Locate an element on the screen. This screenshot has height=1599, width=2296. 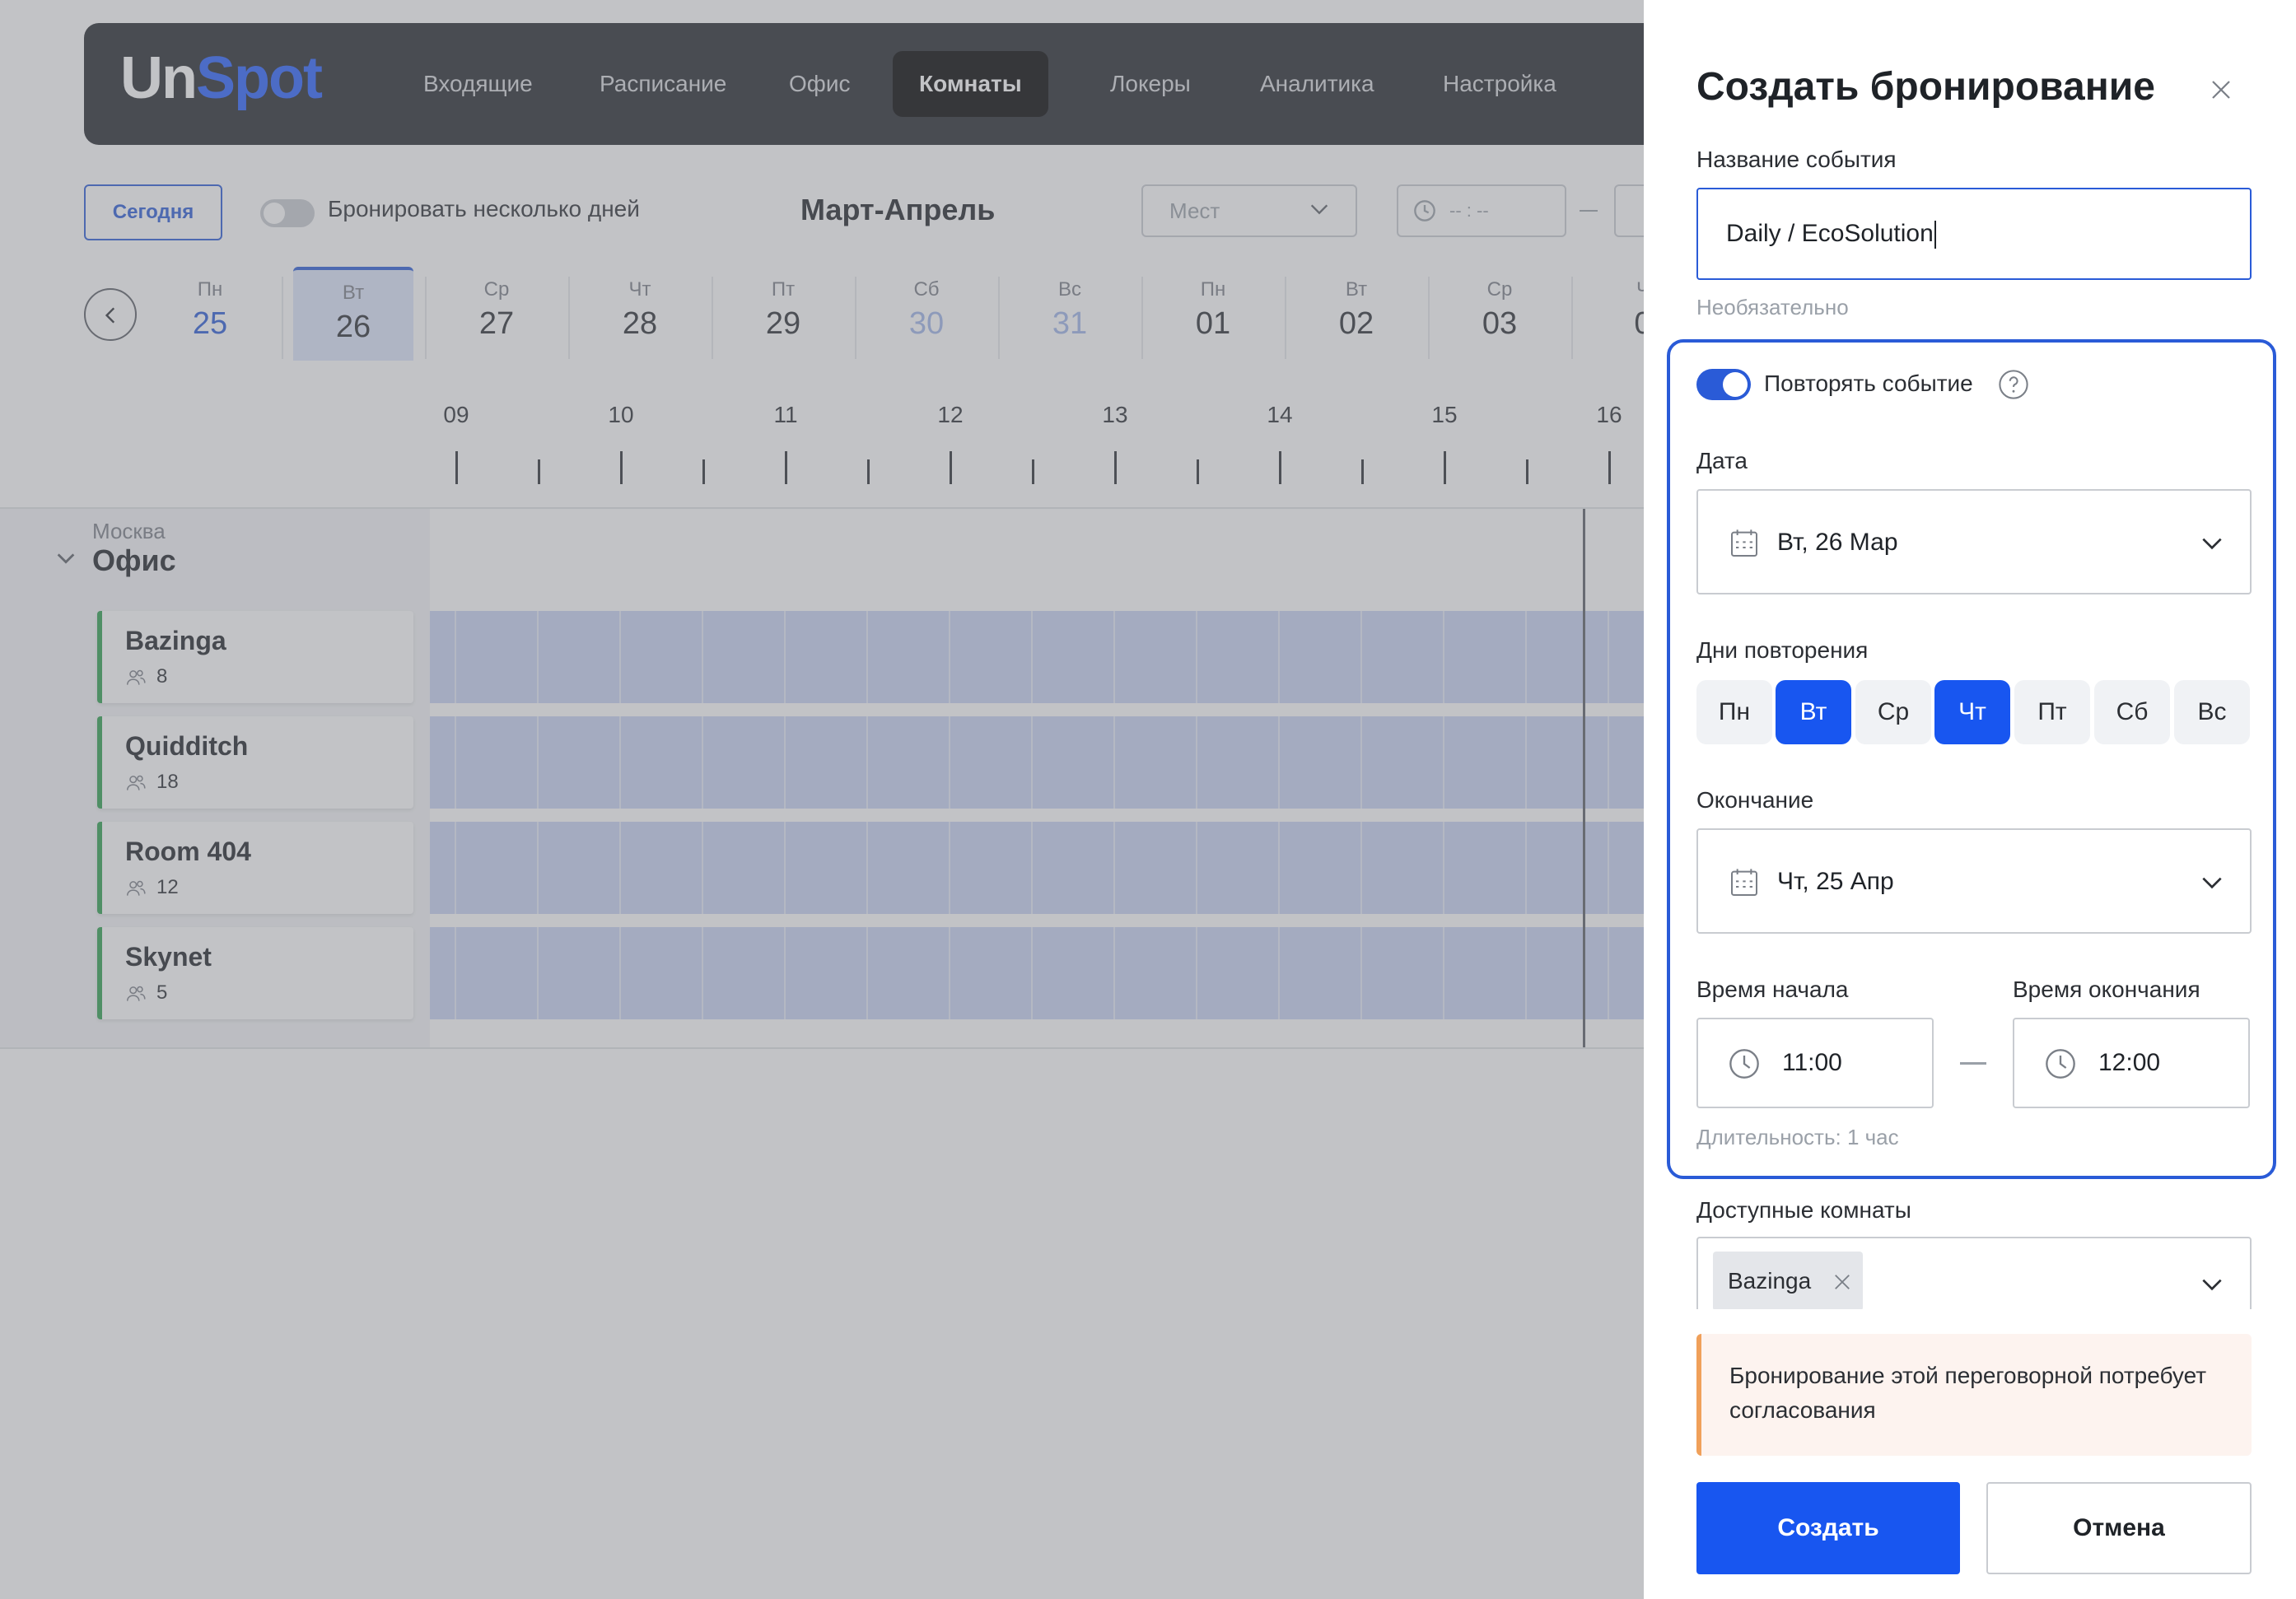
text-caret is located at coordinates (1935, 235).